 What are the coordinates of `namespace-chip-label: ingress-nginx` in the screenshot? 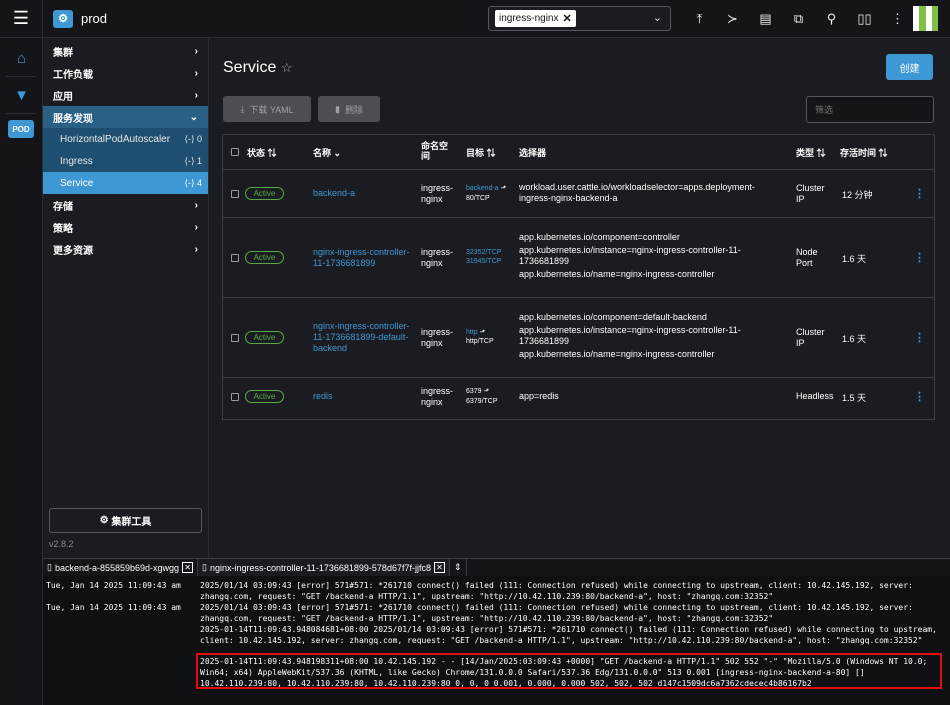 It's located at (529, 18).